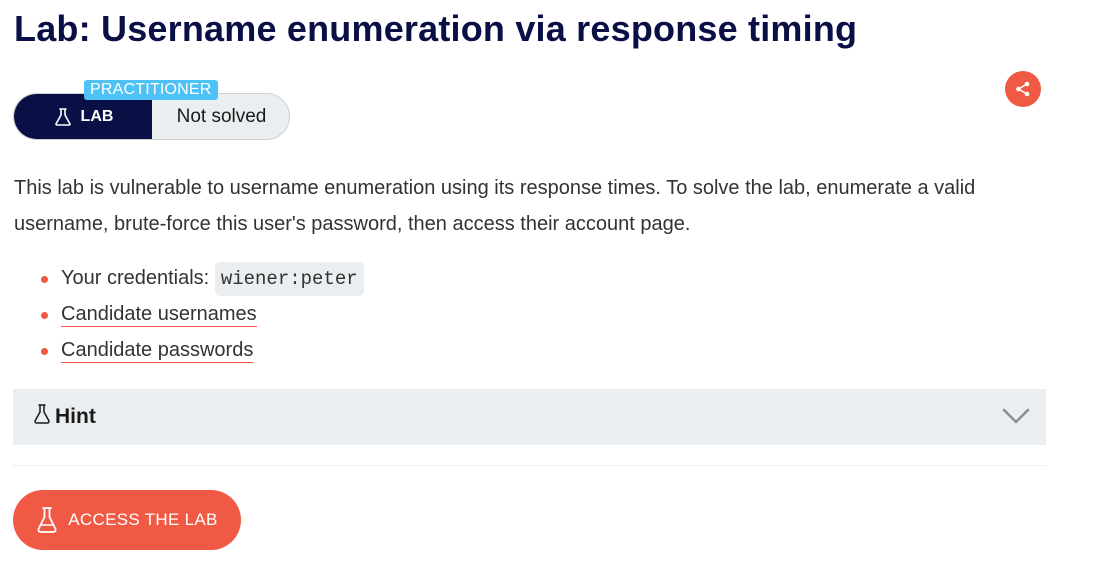  What do you see at coordinates (159, 314) in the screenshot?
I see `candidate-usernames-link: Candidate usernames` at bounding box center [159, 314].